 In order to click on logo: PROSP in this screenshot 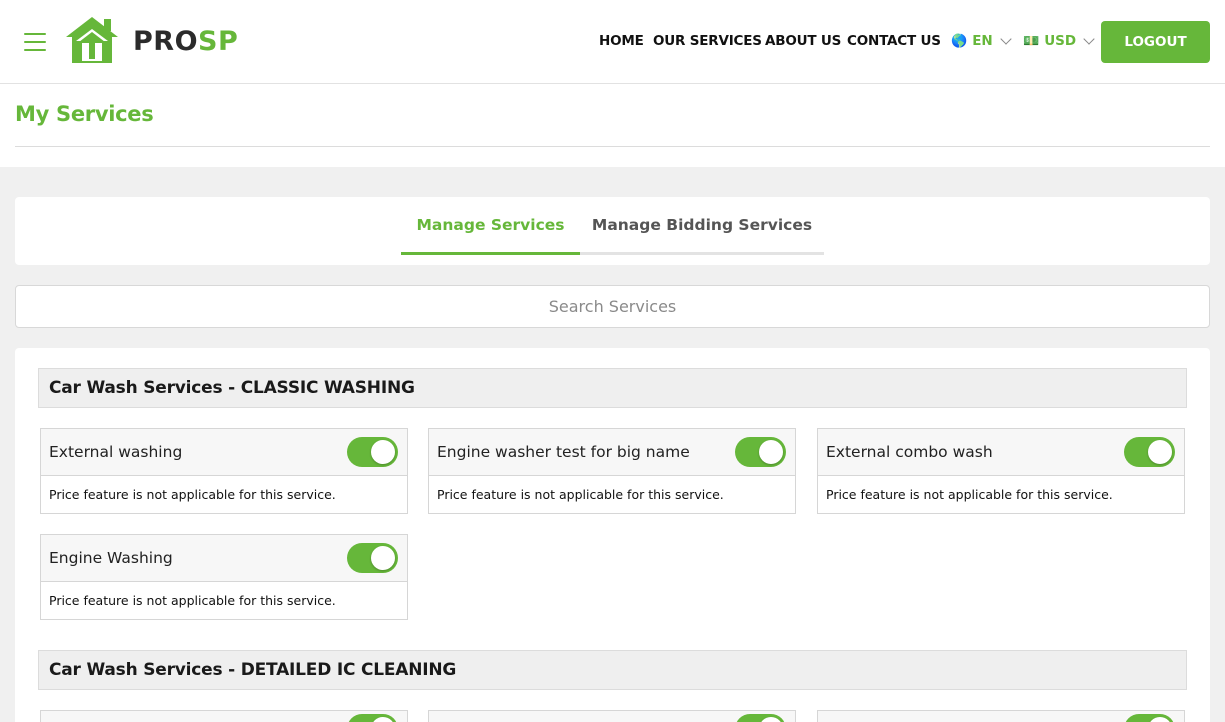, I will do `click(151, 40)`.